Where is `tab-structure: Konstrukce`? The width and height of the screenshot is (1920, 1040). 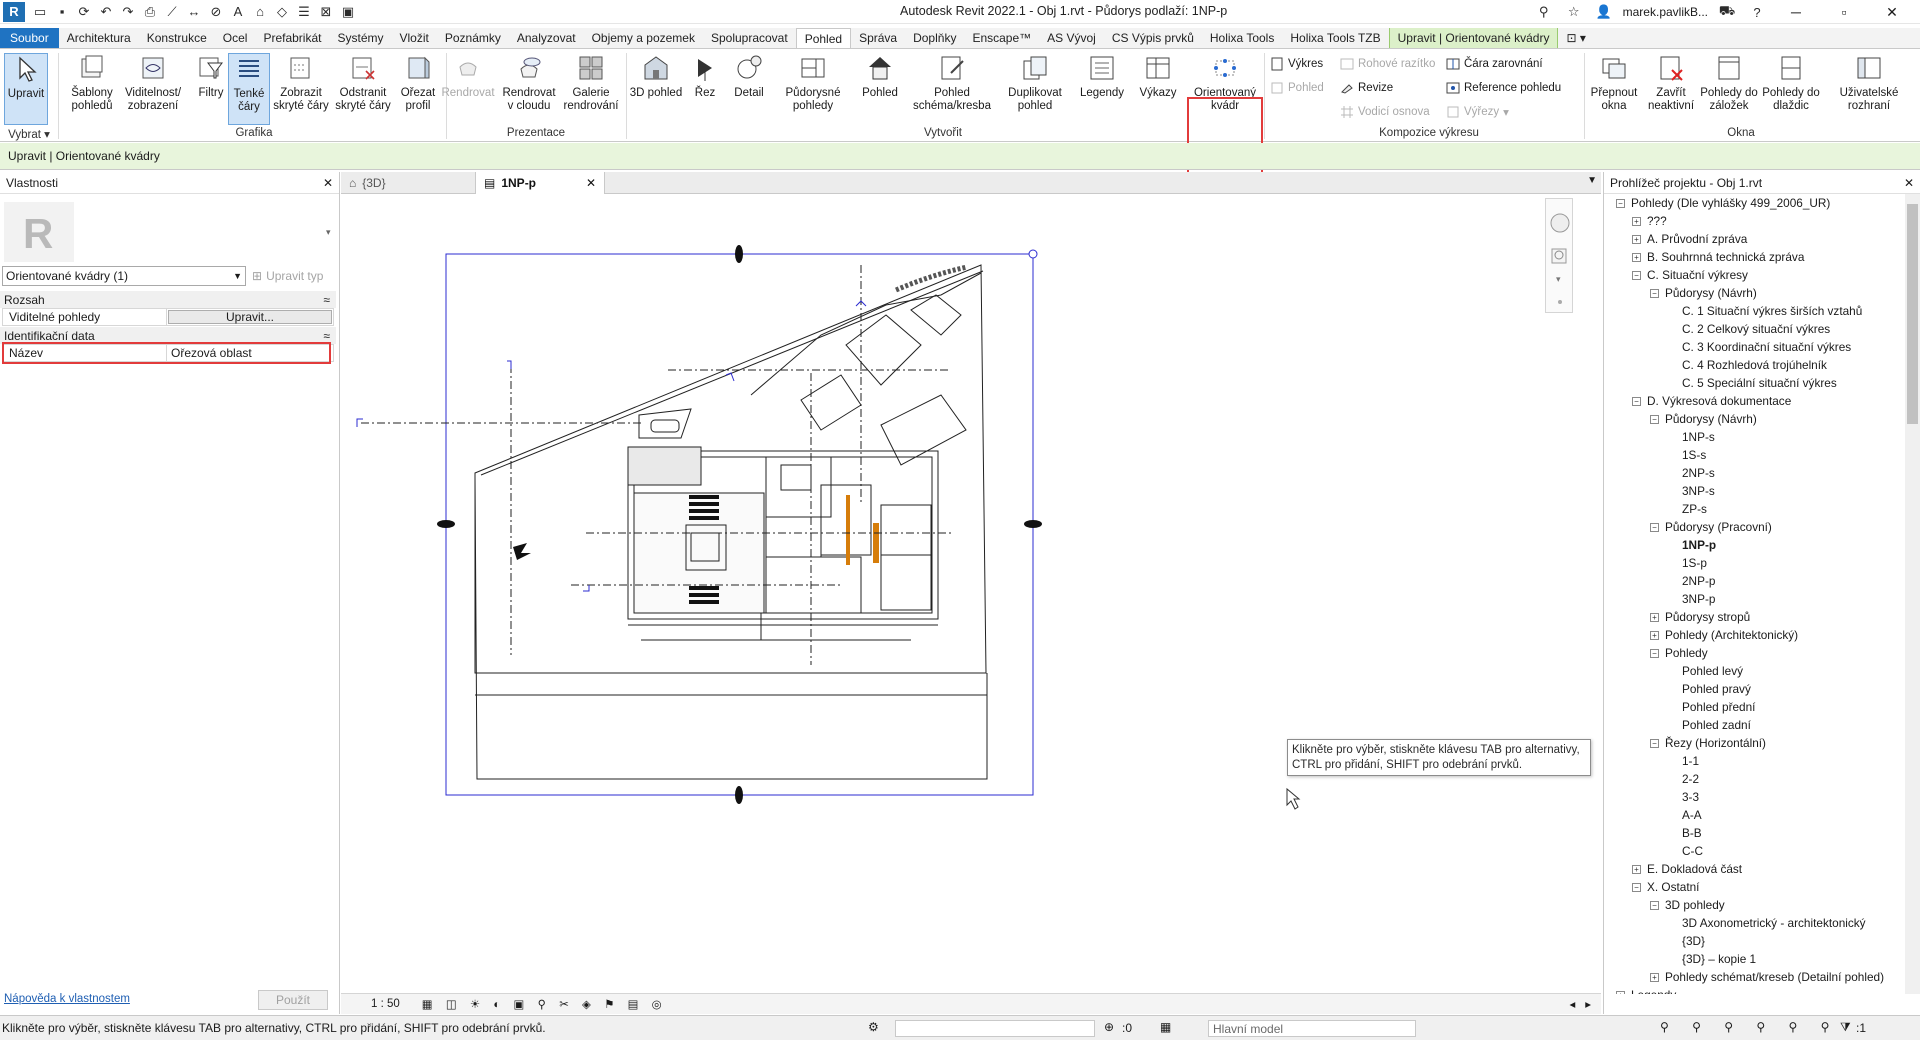
tab-structure: Konstrukce is located at coordinates (177, 38).